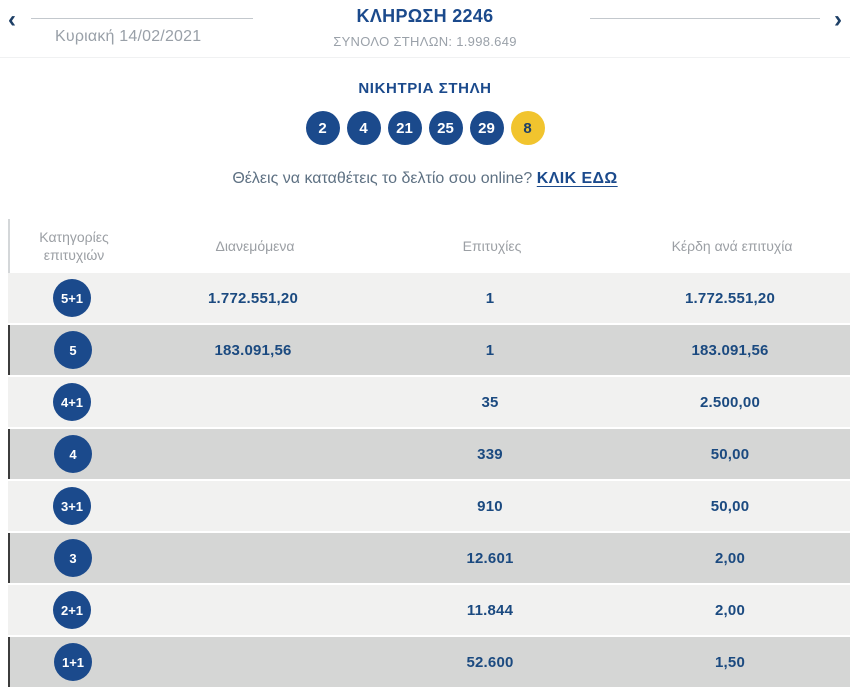 This screenshot has height=687, width=850. I want to click on winning-number-ball: 29, so click(486, 128).